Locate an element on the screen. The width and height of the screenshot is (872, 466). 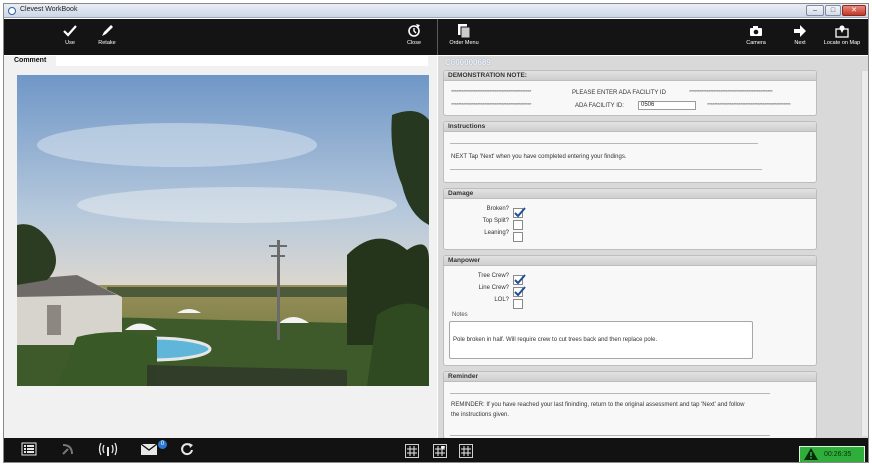
app-icon is located at coordinates (12, 11).